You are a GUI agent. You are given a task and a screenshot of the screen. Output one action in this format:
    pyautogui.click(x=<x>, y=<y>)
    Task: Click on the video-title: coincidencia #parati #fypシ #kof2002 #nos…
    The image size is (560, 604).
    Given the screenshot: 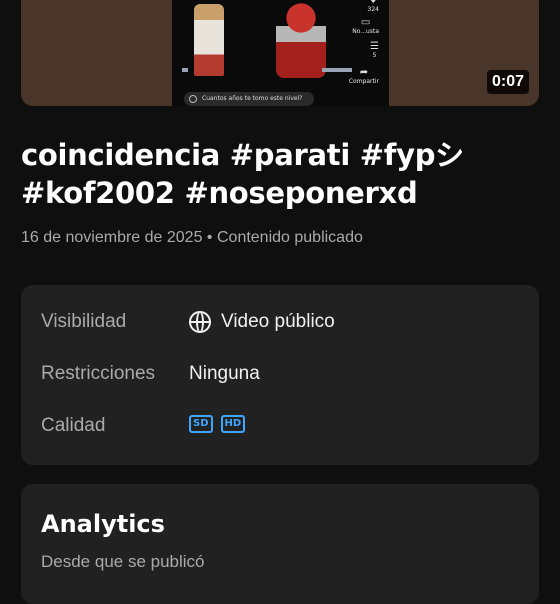 What is the action you would take?
    pyautogui.click(x=281, y=174)
    